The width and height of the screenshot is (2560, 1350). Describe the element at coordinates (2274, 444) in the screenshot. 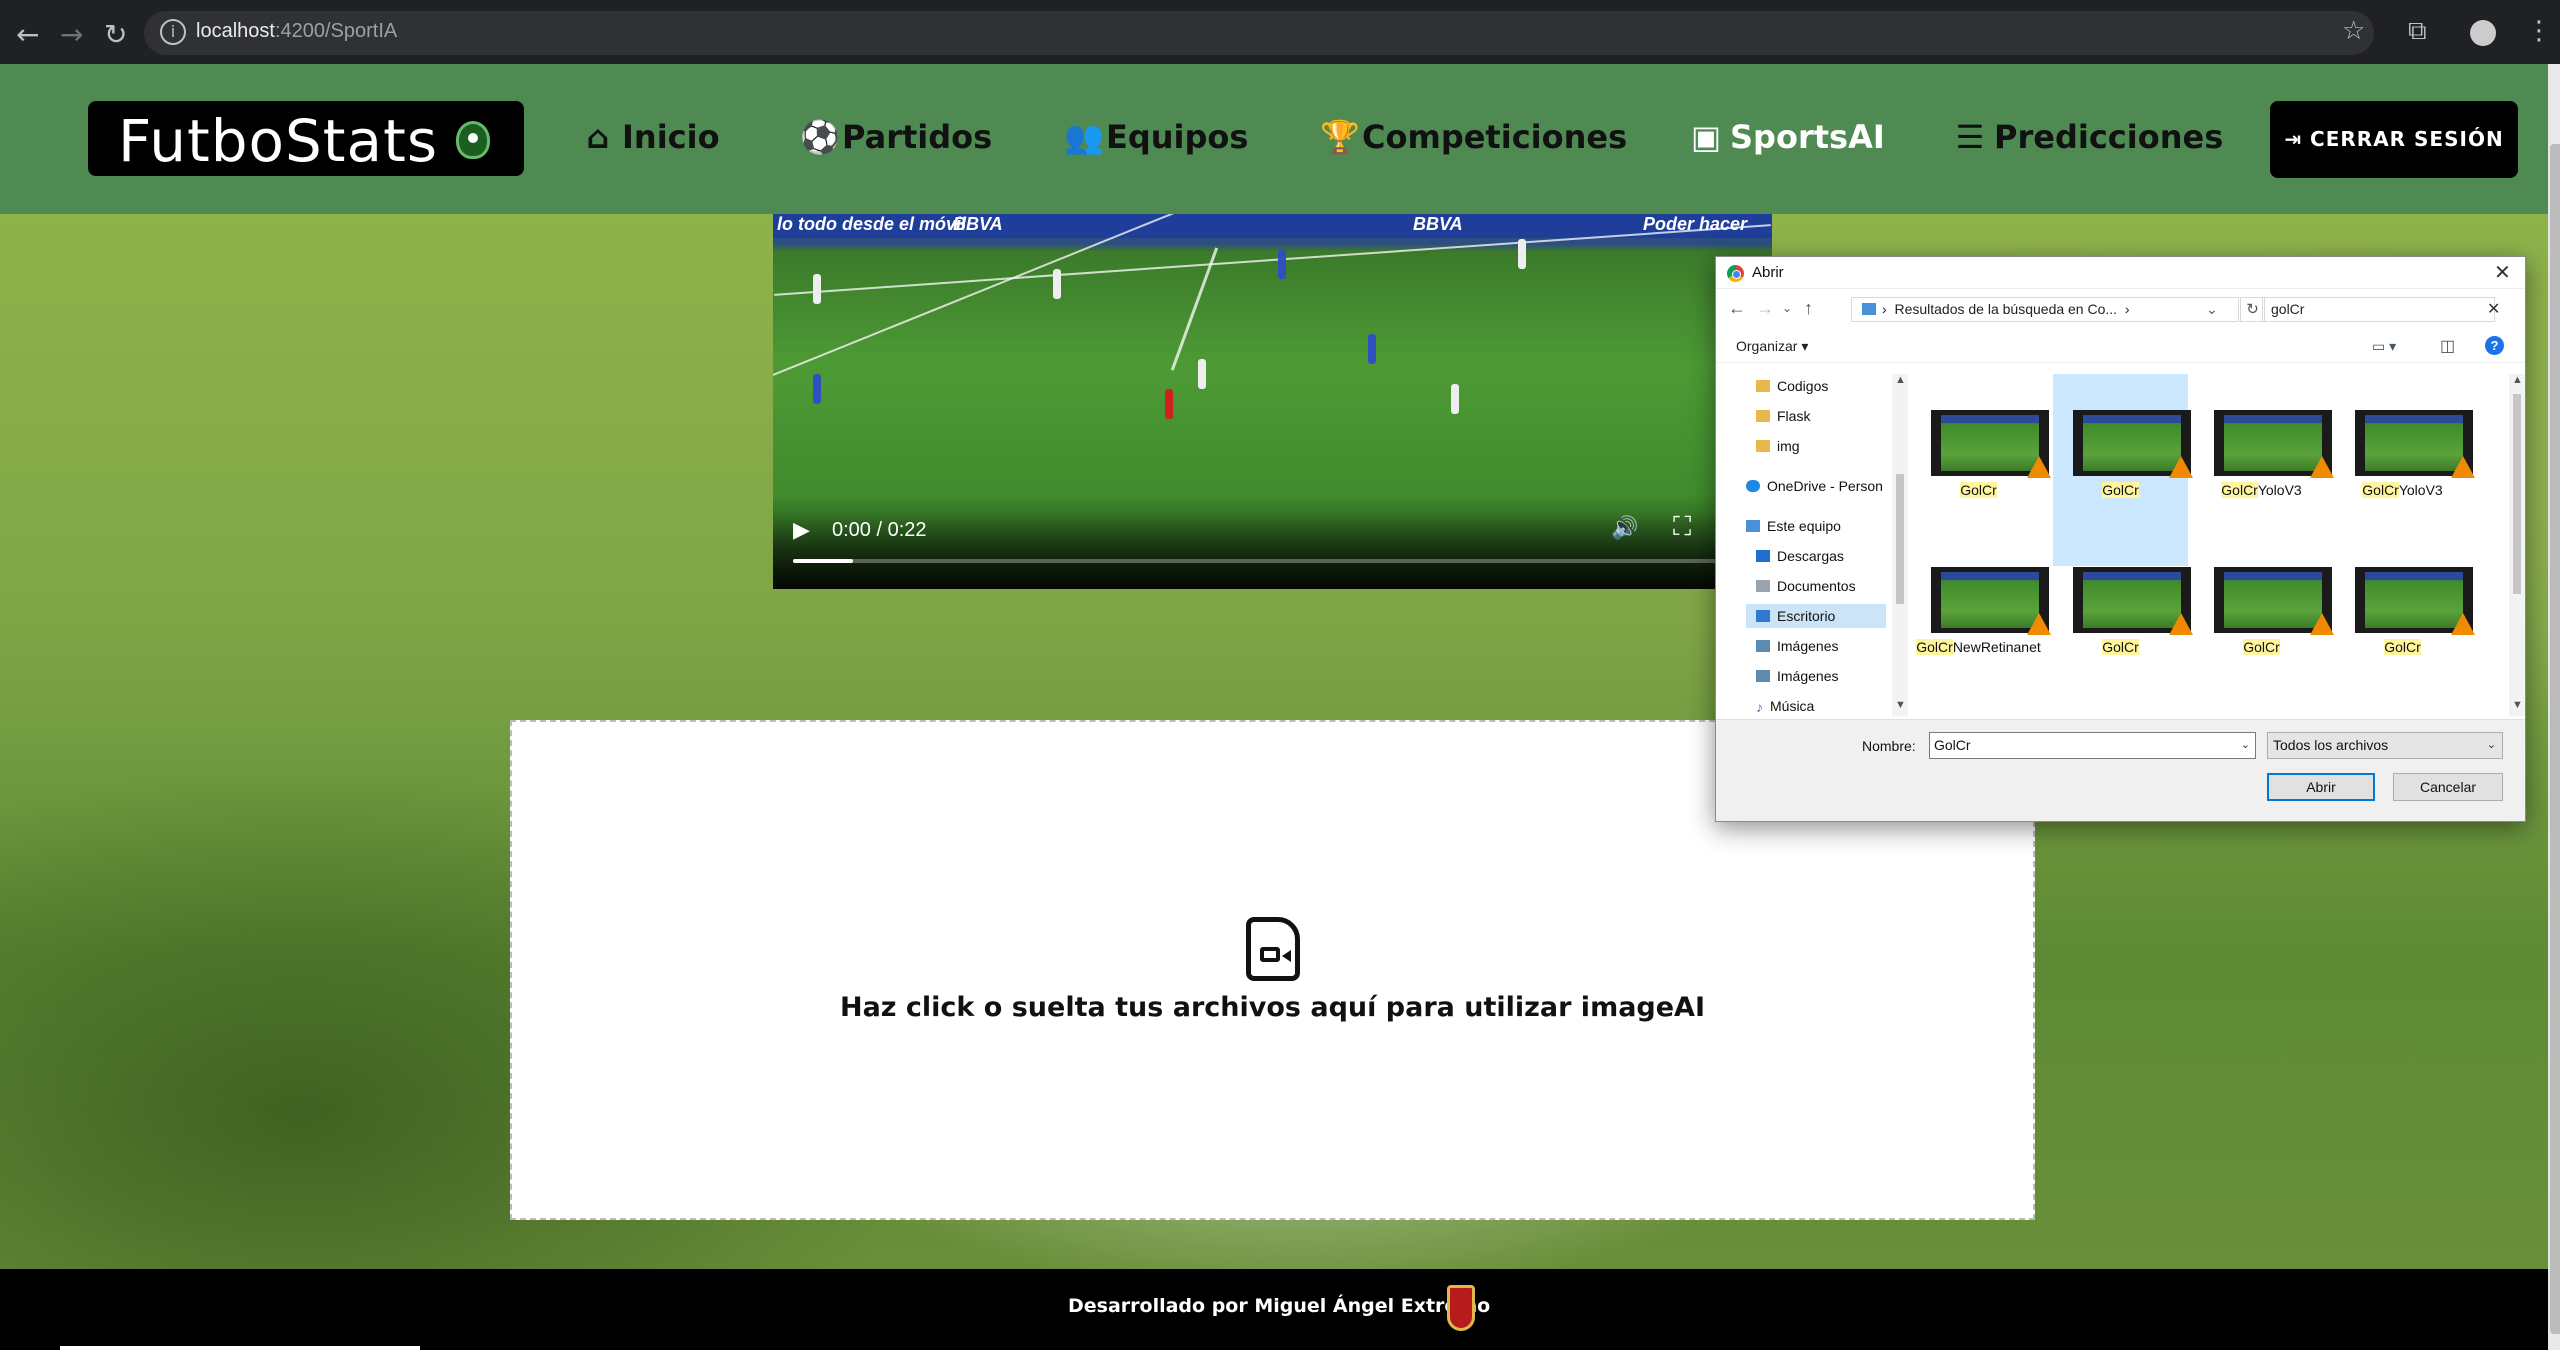

I see `video-thumbnail-icon` at that location.